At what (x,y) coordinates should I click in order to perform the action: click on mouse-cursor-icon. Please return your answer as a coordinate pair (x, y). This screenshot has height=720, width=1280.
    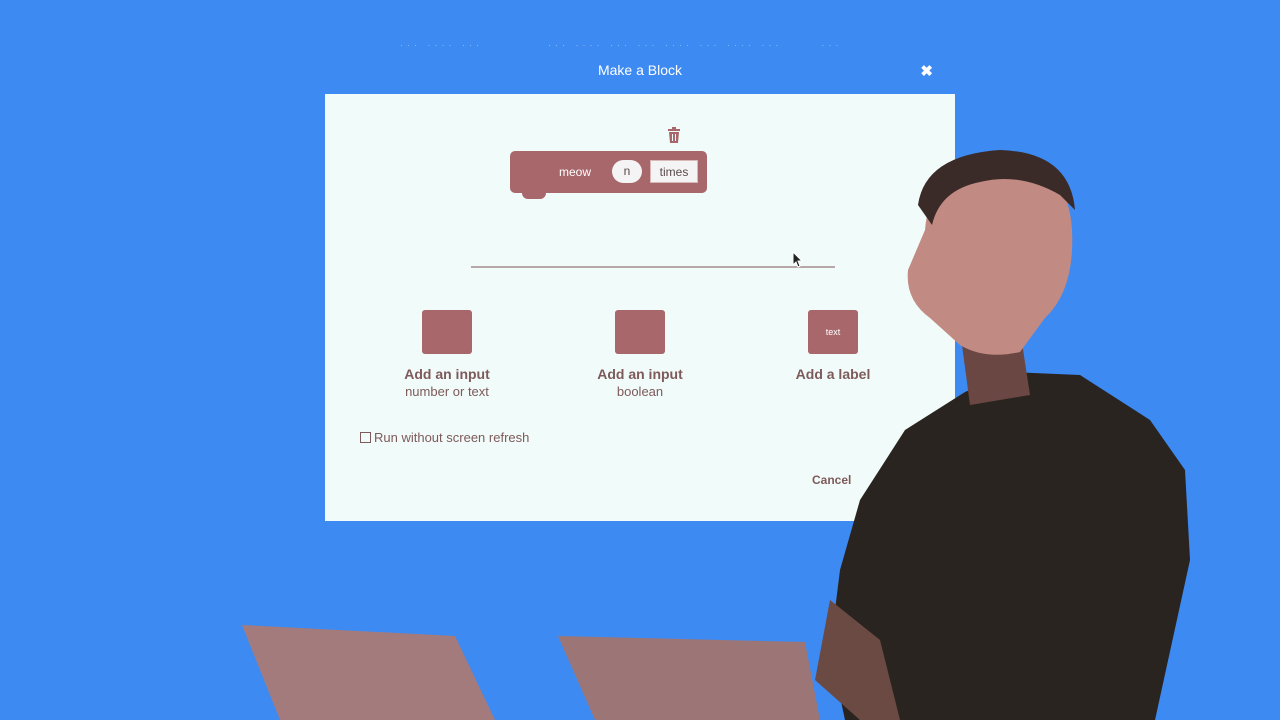
    Looking at the image, I should click on (798, 259).